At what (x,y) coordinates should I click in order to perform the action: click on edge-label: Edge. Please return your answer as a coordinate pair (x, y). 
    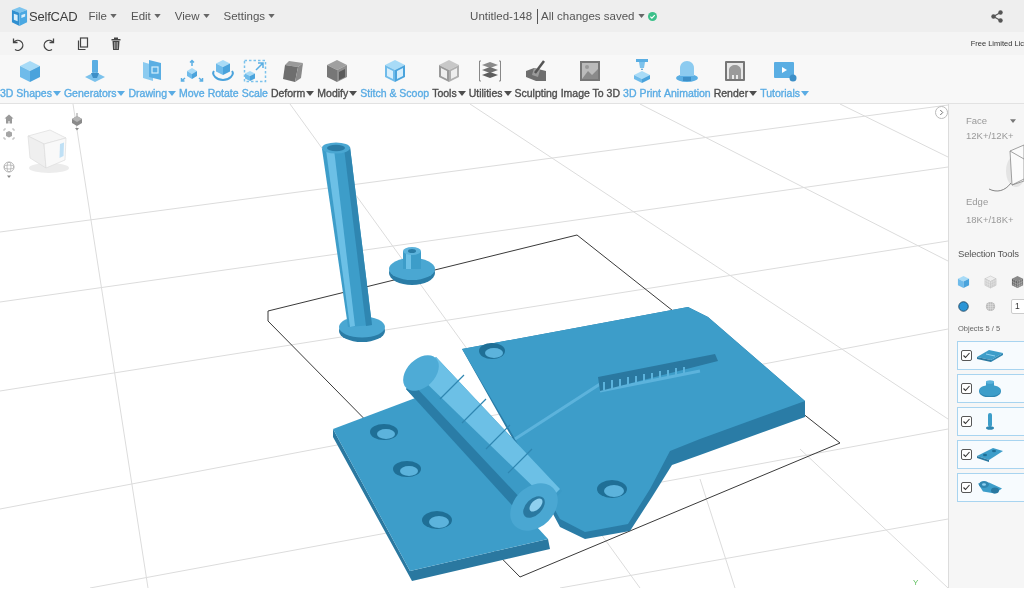
    Looking at the image, I should click on (977, 201).